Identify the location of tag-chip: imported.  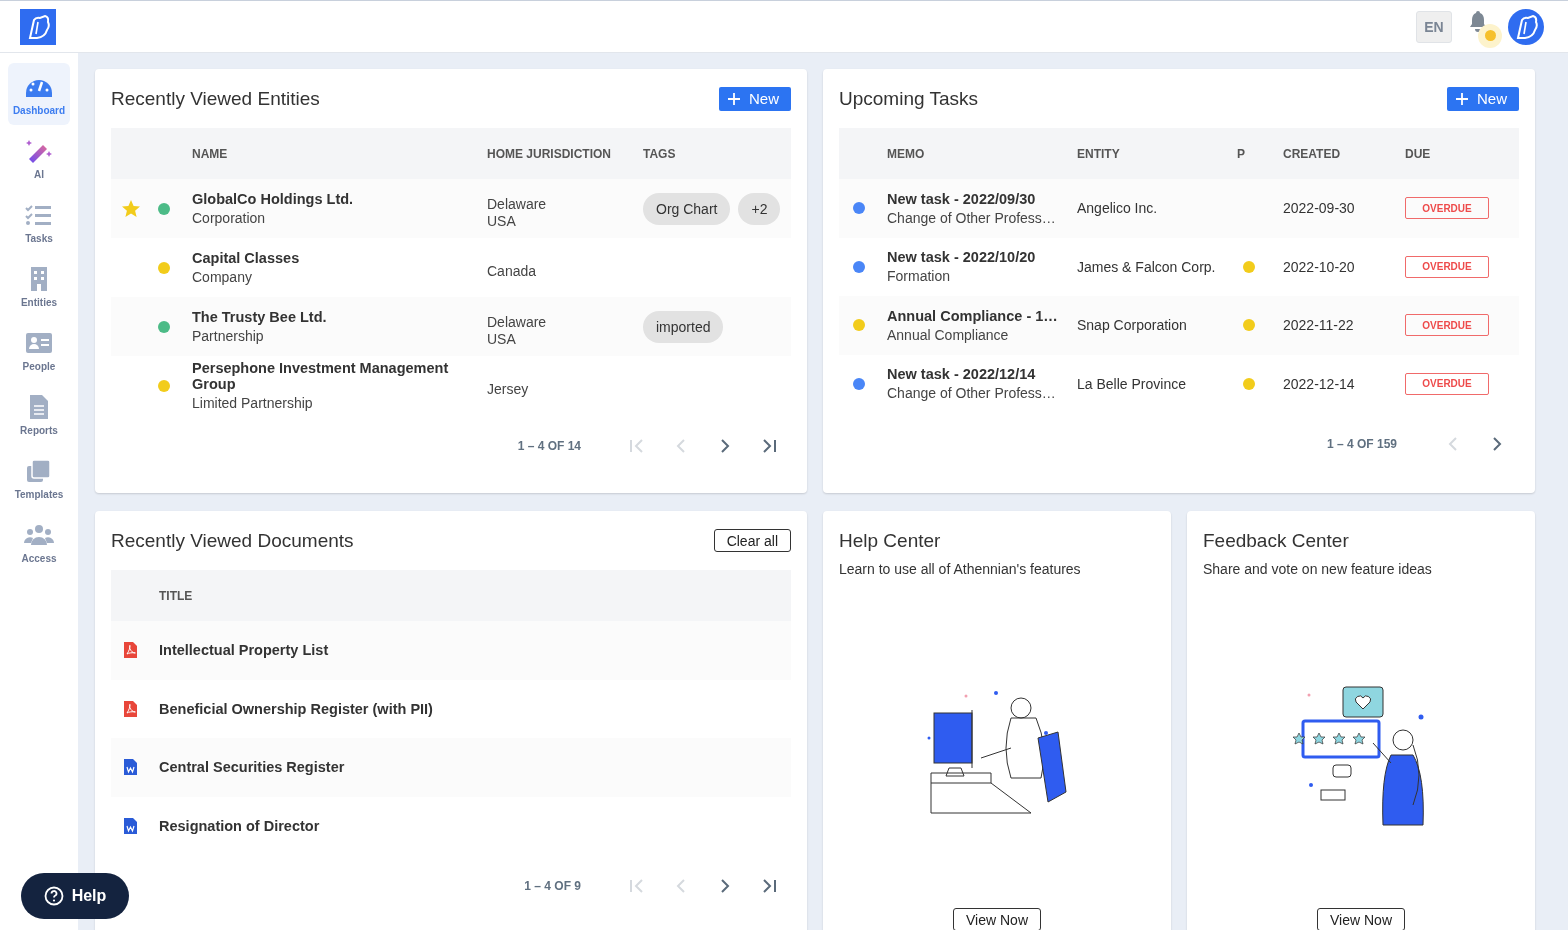
(683, 326).